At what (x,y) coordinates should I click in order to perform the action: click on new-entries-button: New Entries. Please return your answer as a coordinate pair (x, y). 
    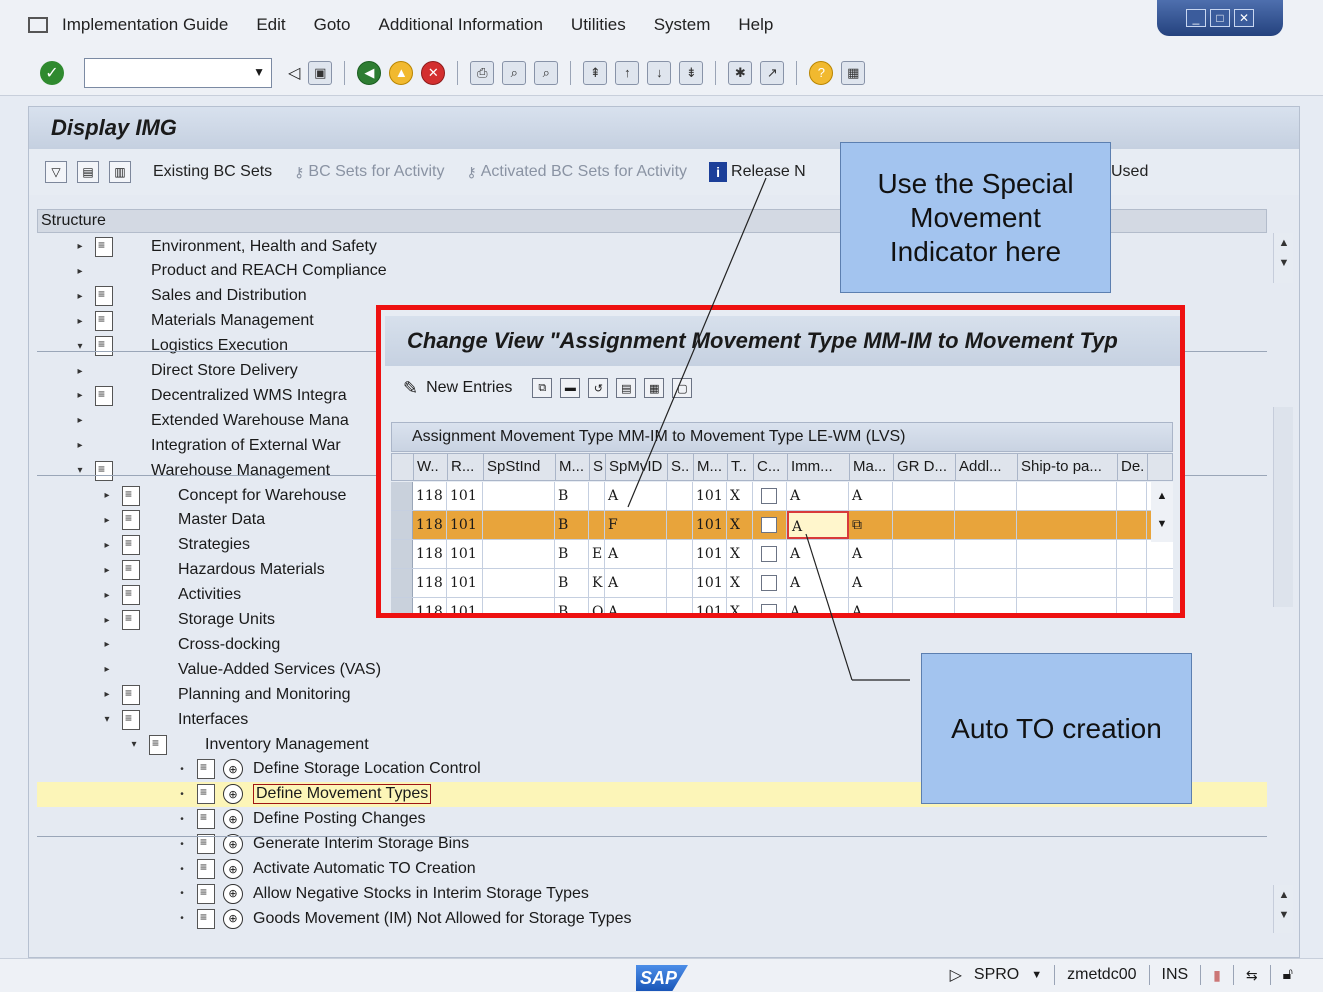
    Looking at the image, I should click on (469, 388).